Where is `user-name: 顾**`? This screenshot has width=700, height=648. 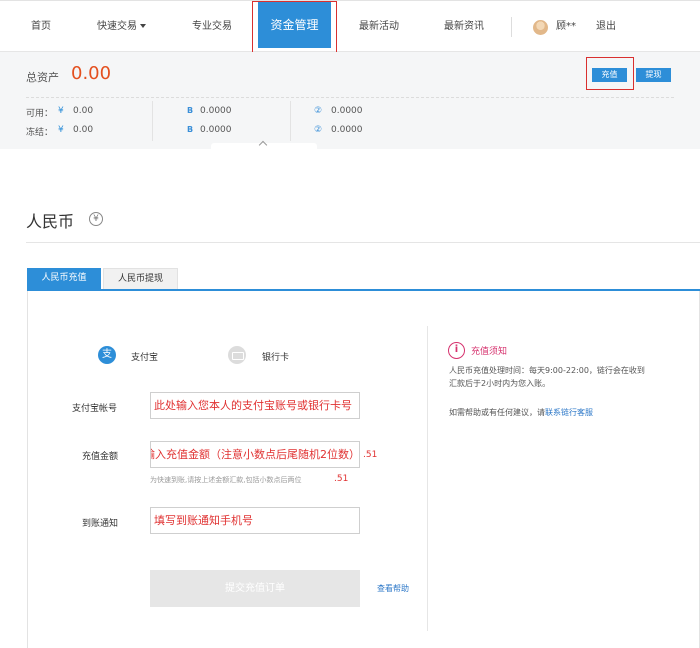
user-name: 顾** is located at coordinates (566, 27).